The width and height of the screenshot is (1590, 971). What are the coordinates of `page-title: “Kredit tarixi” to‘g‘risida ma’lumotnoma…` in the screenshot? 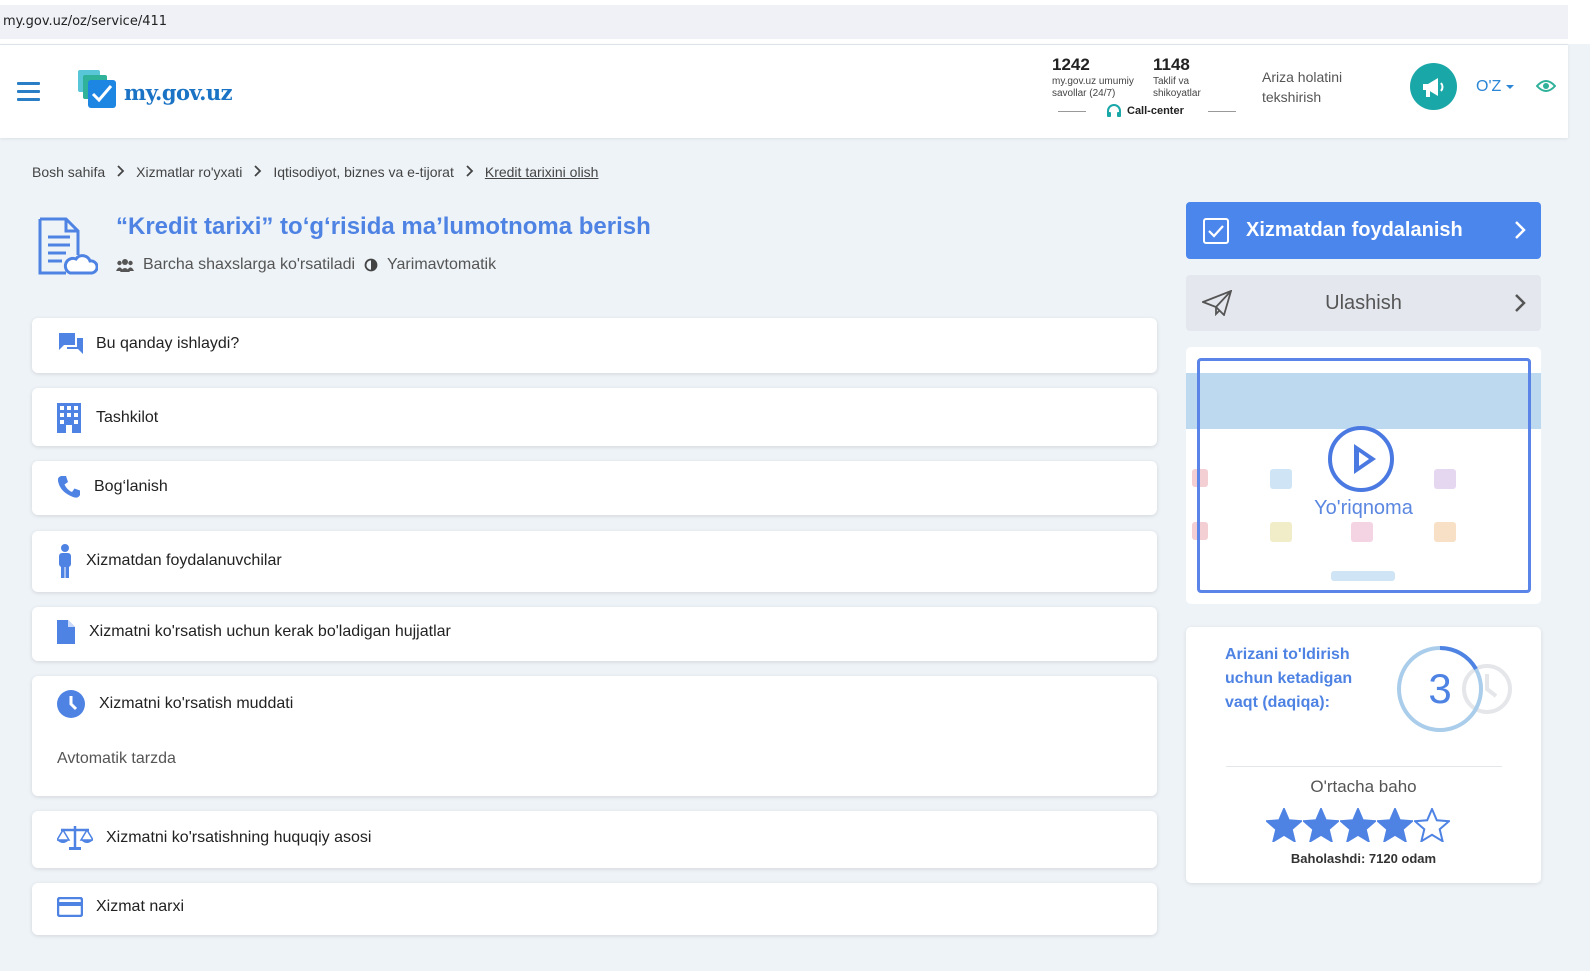 It's located at (383, 226).